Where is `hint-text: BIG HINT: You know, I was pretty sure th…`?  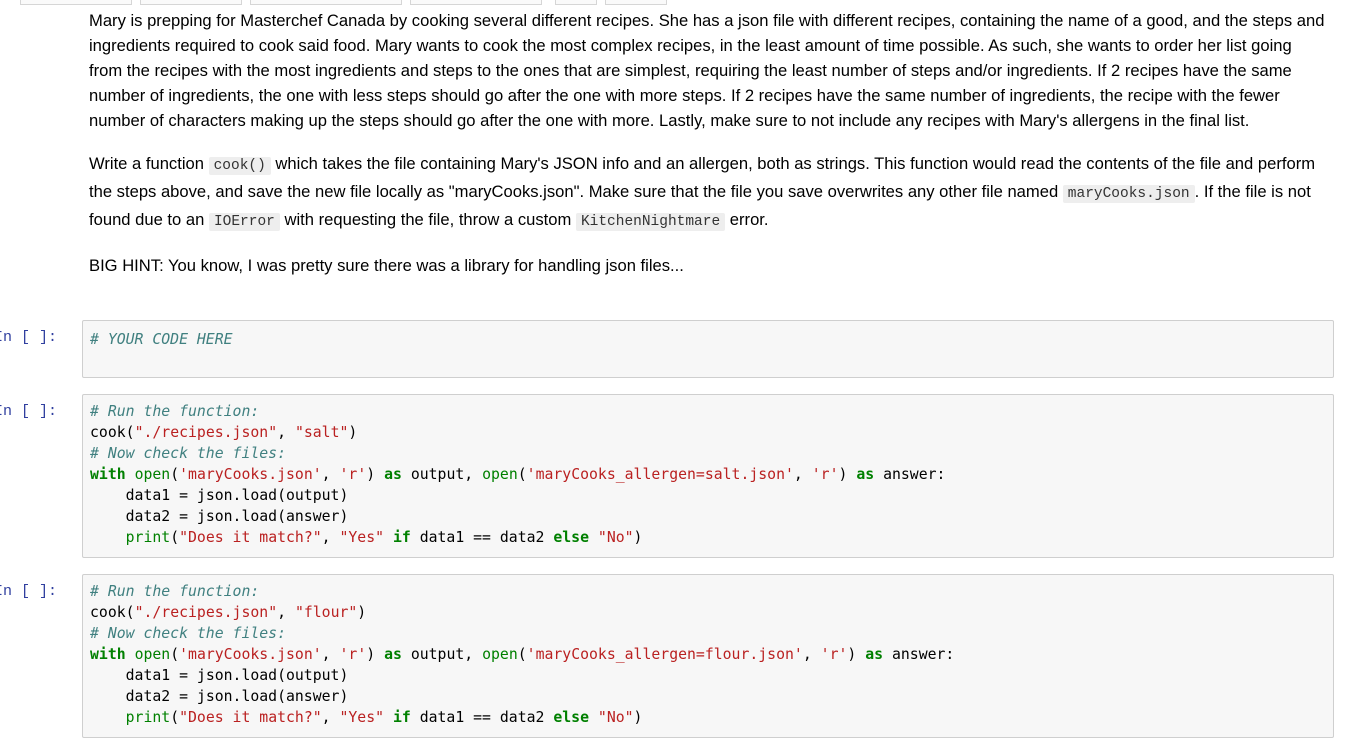 hint-text: BIG HINT: You know, I was pretty sure th… is located at coordinates (386, 265).